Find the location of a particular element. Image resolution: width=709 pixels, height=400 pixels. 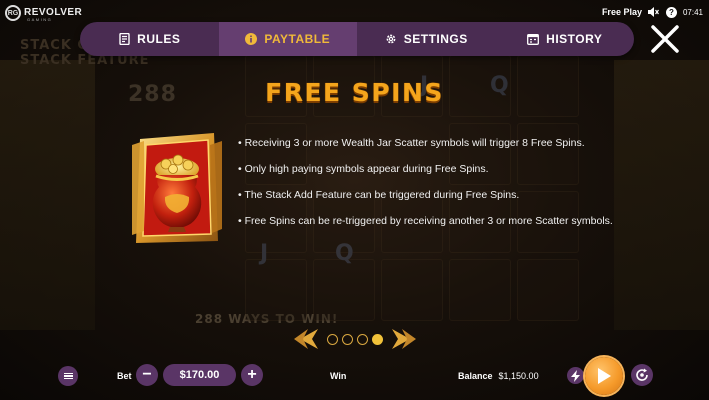

brand-logo-mark: RG is located at coordinates (13, 13).